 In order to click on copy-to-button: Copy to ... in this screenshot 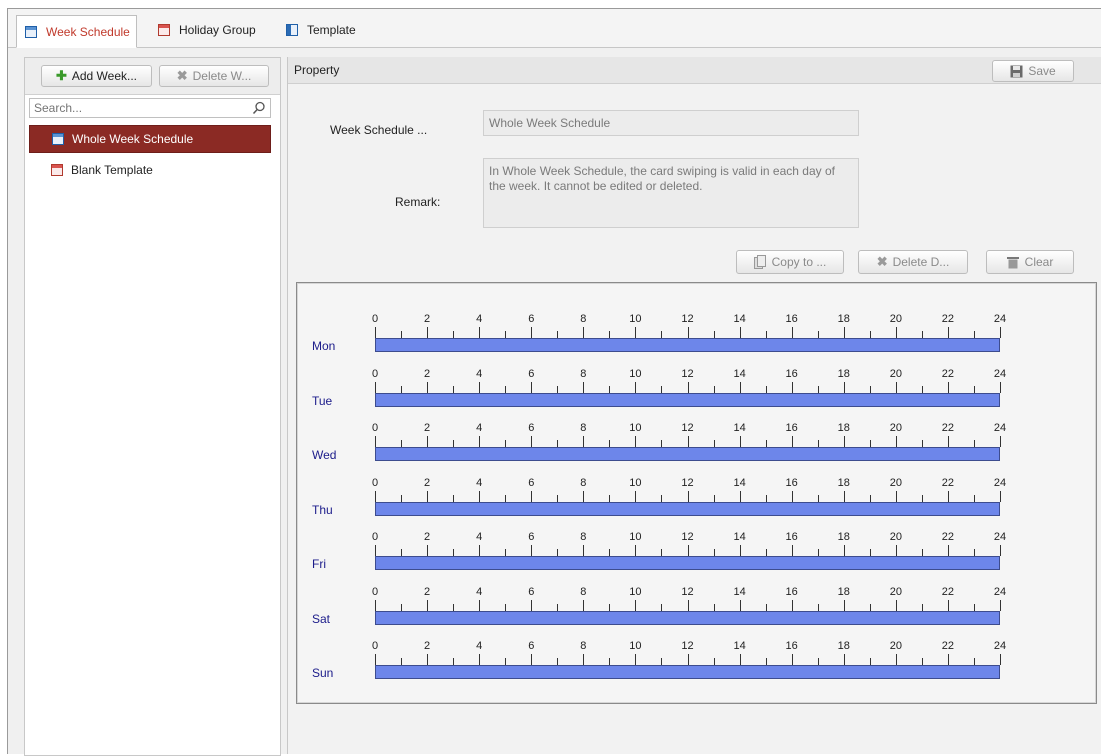, I will do `click(790, 262)`.